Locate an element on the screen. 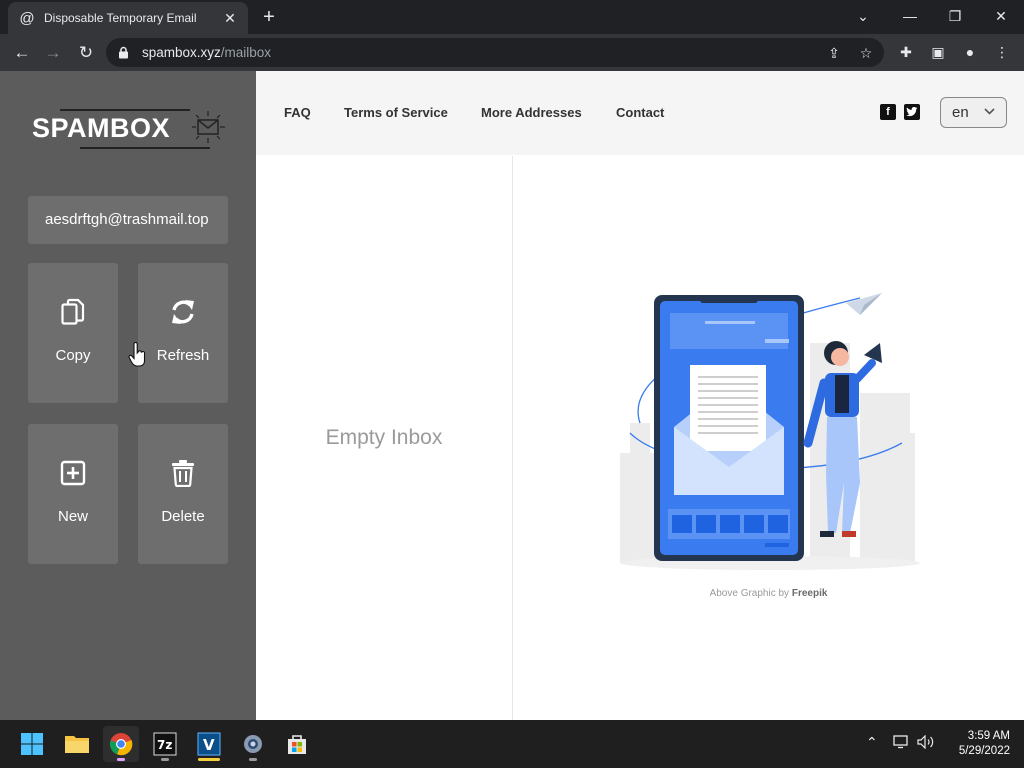 The height and width of the screenshot is (768, 1024). new-tab-button: + is located at coordinates (269, 17).